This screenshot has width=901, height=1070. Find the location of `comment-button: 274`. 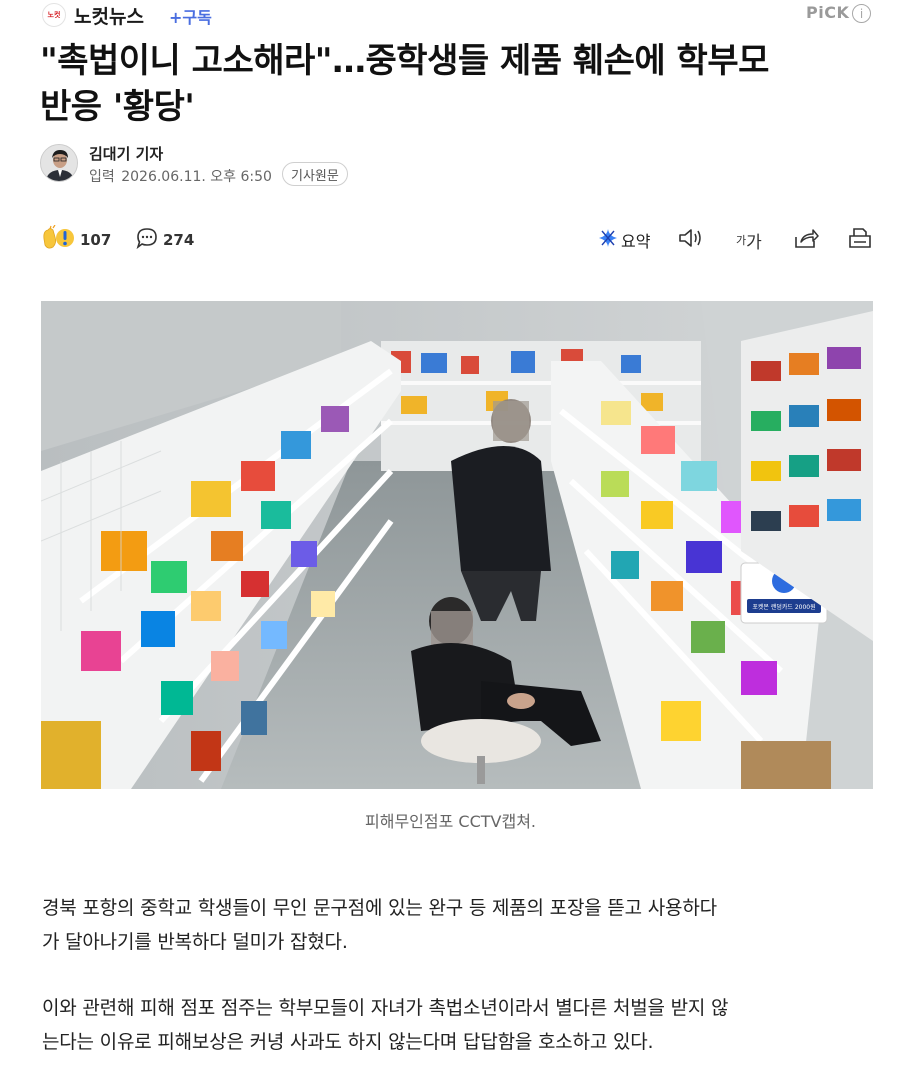

comment-button: 274 is located at coordinates (165, 240).